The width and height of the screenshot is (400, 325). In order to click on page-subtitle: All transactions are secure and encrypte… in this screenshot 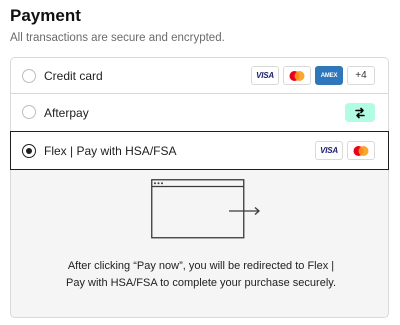, I will do `click(117, 38)`.